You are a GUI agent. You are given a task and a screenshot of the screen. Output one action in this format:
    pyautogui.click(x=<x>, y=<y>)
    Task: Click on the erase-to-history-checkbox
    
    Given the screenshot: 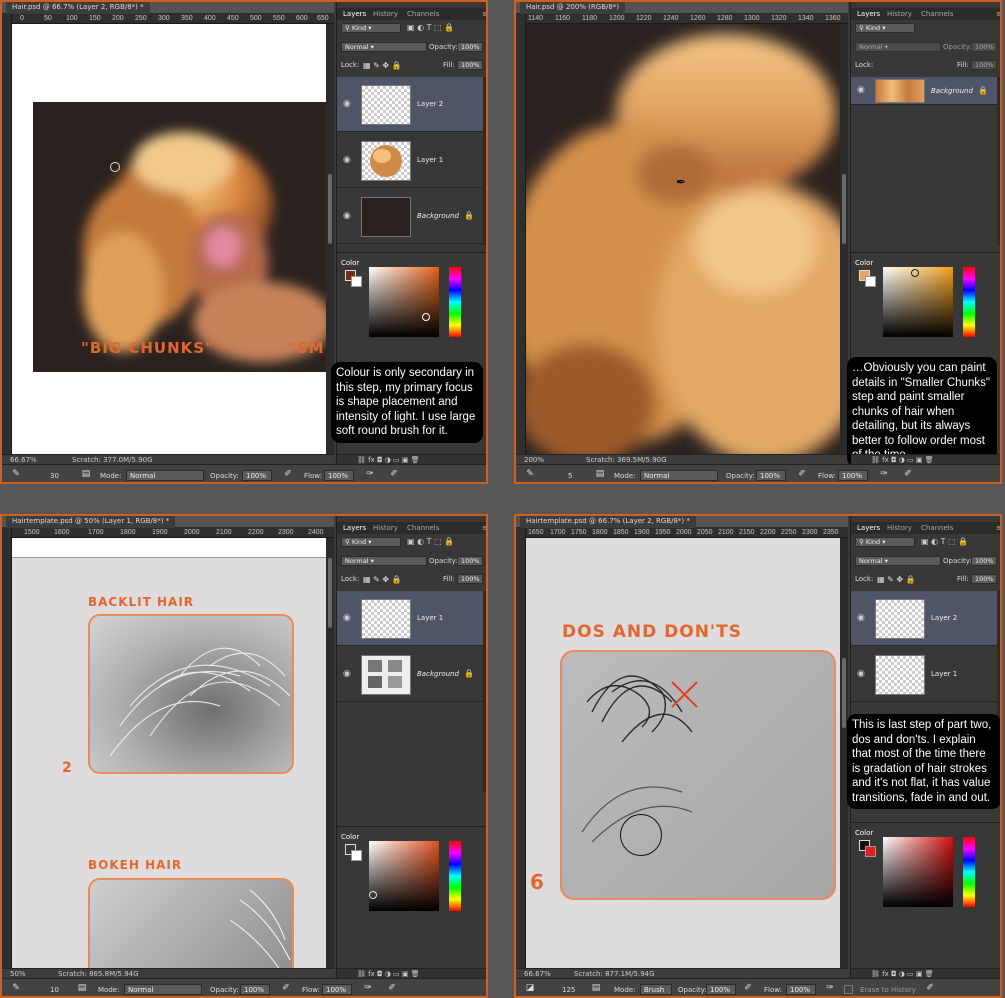 What is the action you would take?
    pyautogui.click(x=848, y=989)
    